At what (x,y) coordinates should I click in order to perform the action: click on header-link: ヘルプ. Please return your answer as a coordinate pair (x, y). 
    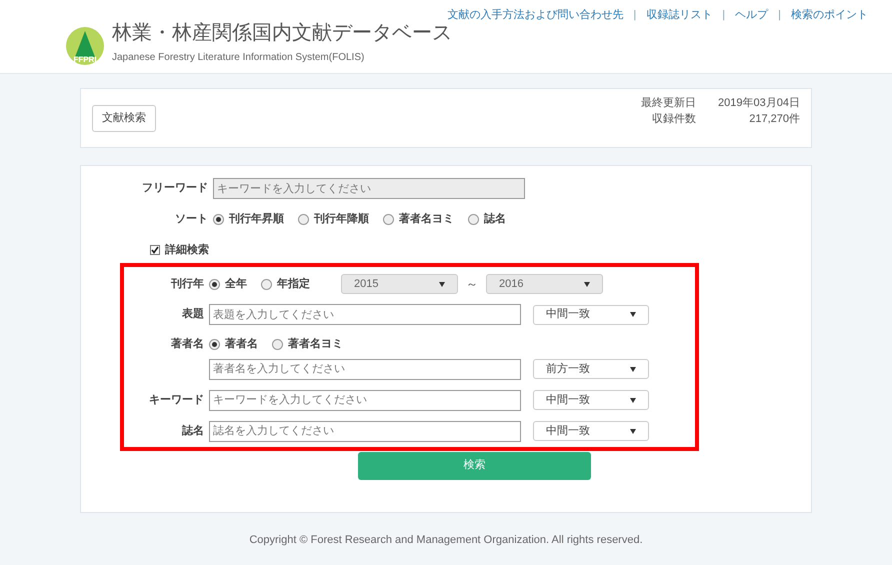
    Looking at the image, I should click on (751, 15).